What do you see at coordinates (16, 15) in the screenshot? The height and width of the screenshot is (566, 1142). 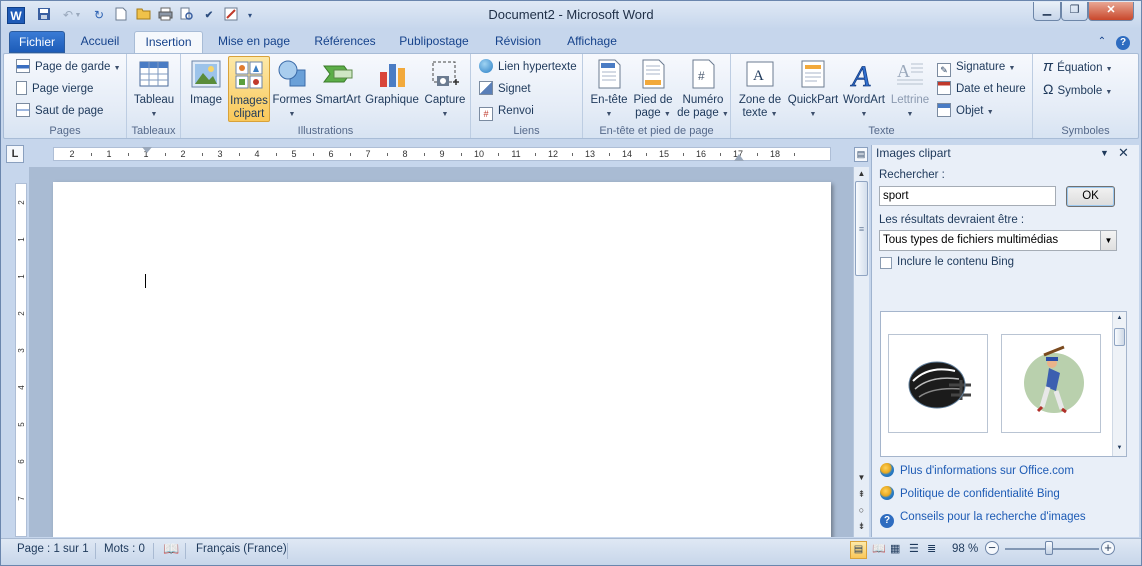 I see `word-logo-icon: W` at bounding box center [16, 15].